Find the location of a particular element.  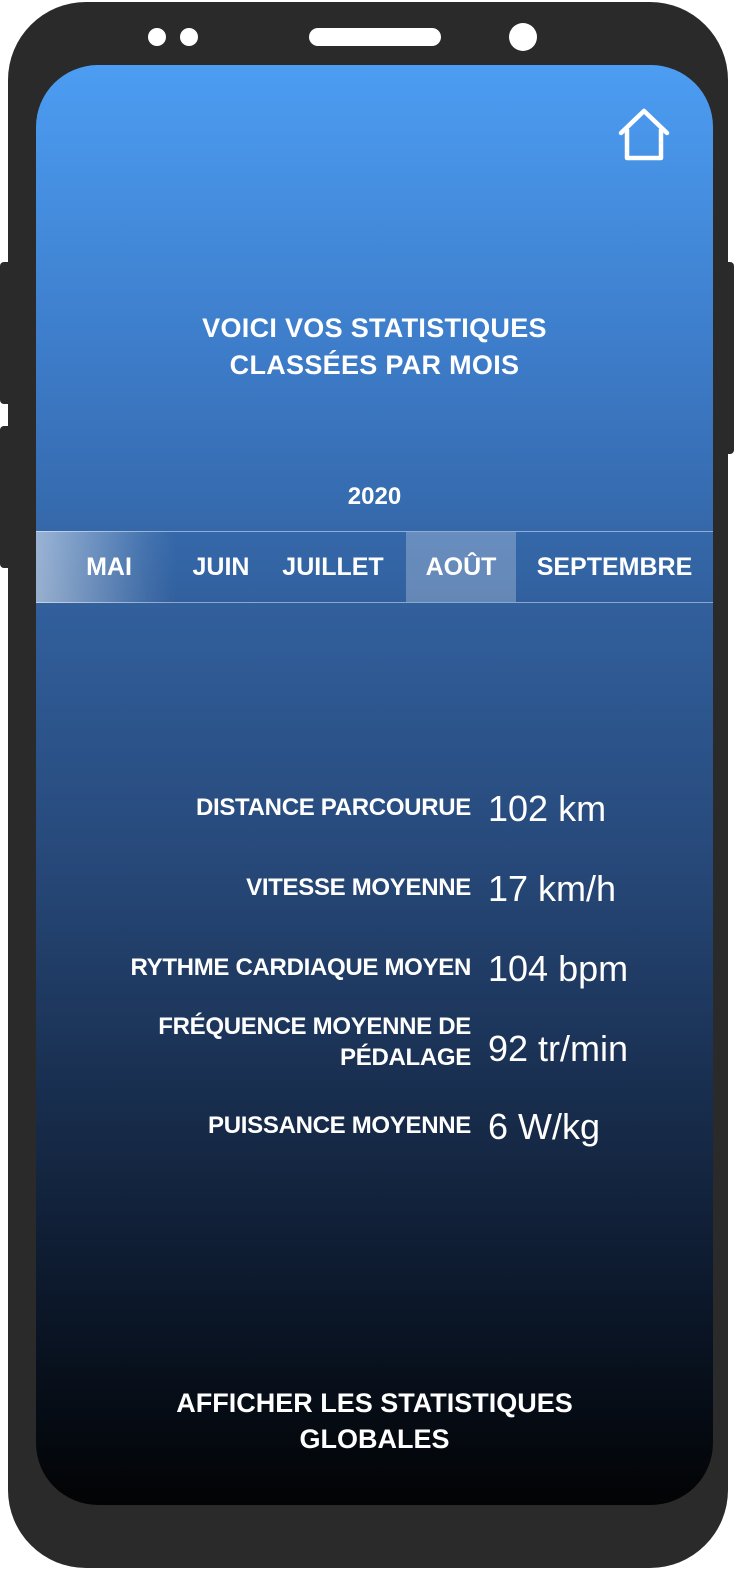

stat-label: RYTHME CARDIAQUE MOYEN is located at coordinates (261, 967).